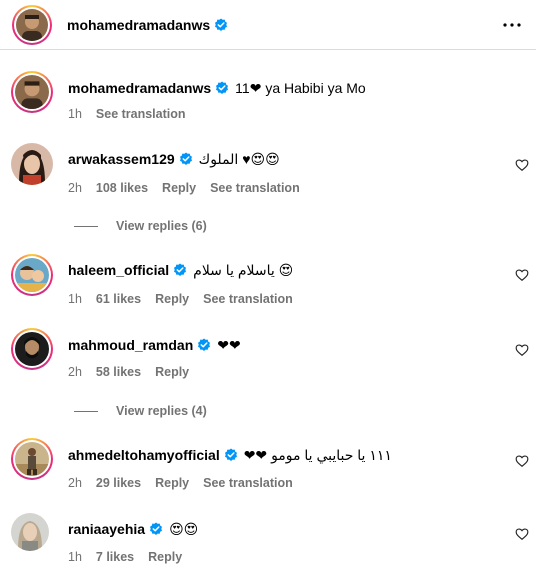  What do you see at coordinates (239, 159) in the screenshot?
I see `comment-text: الملوك ♥😍😍` at bounding box center [239, 159].